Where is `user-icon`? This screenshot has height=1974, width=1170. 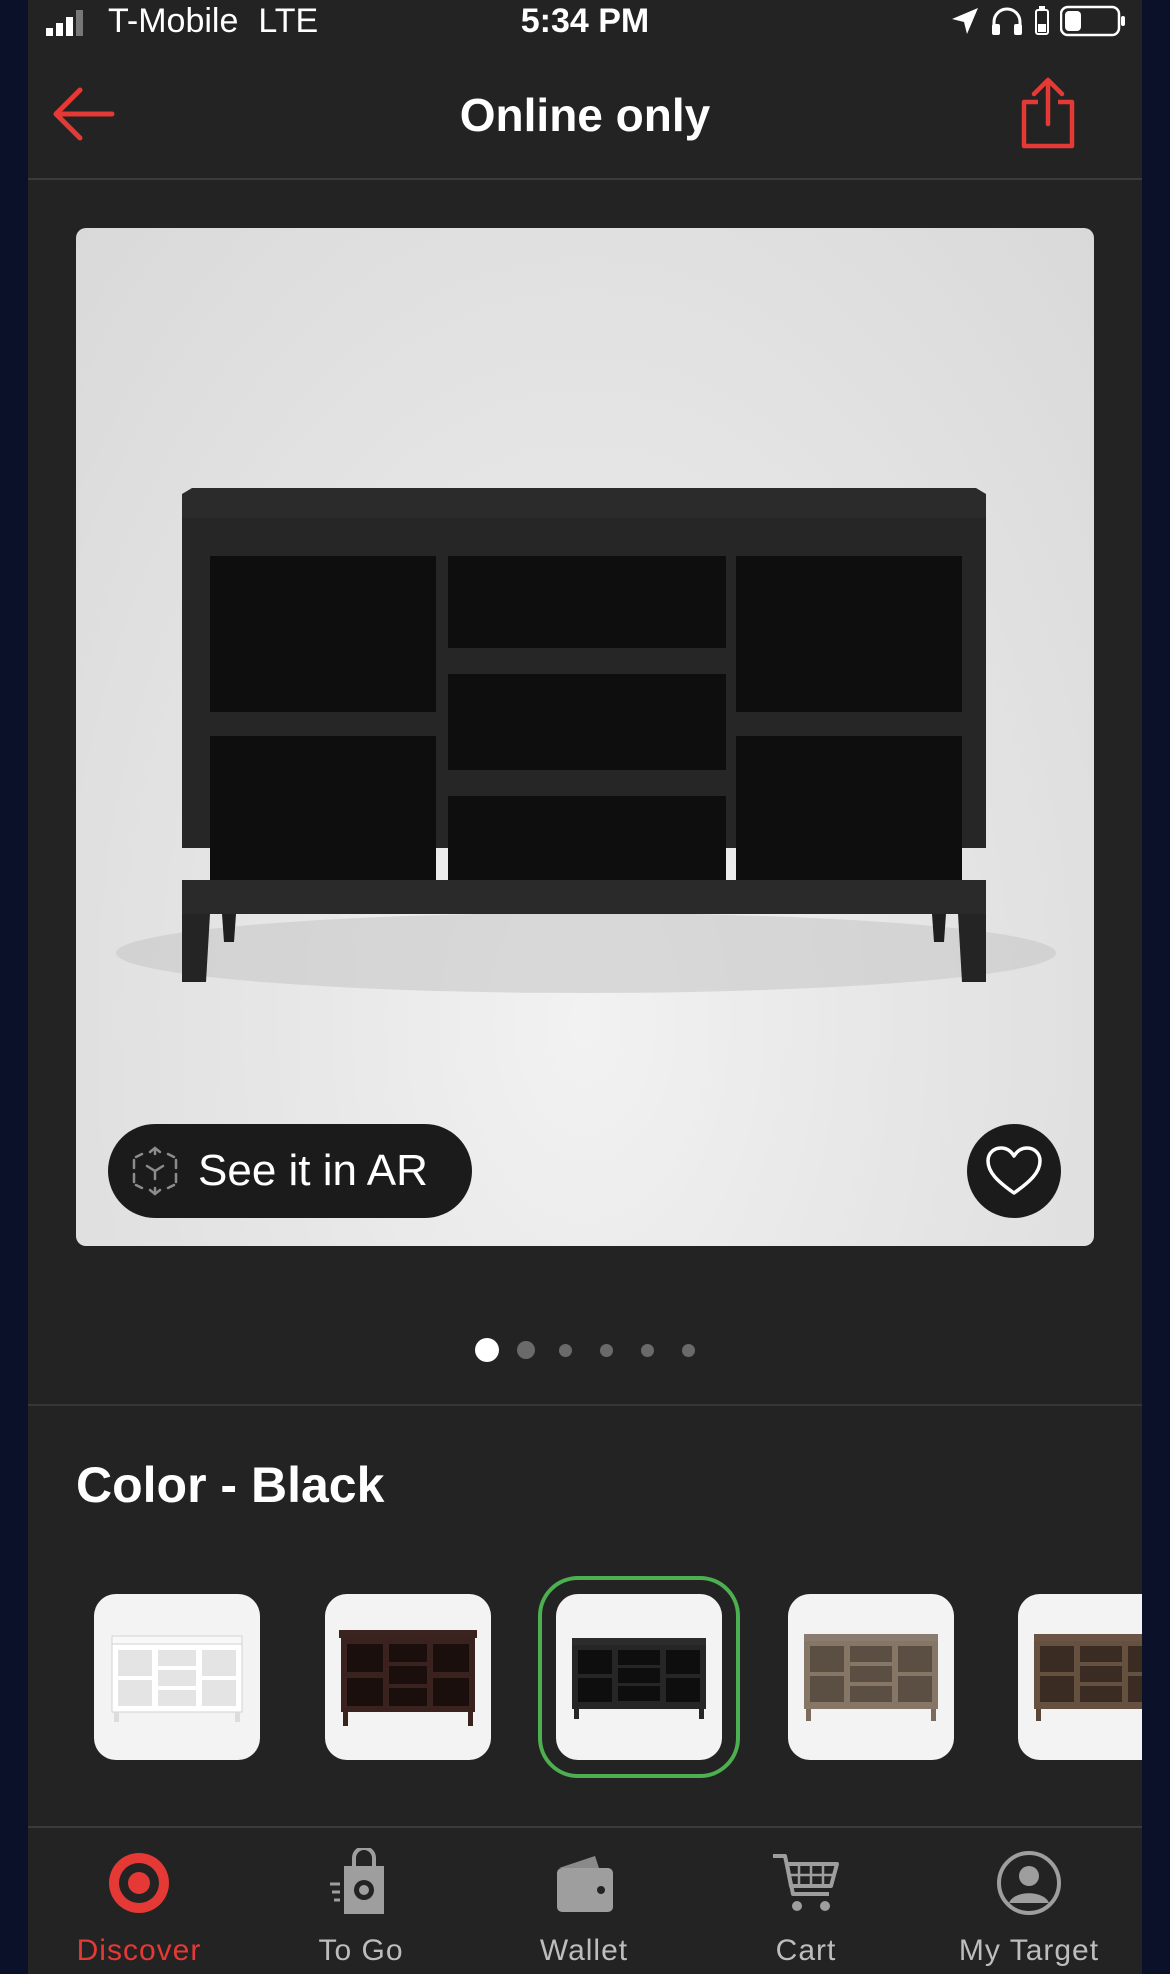 user-icon is located at coordinates (1029, 1883).